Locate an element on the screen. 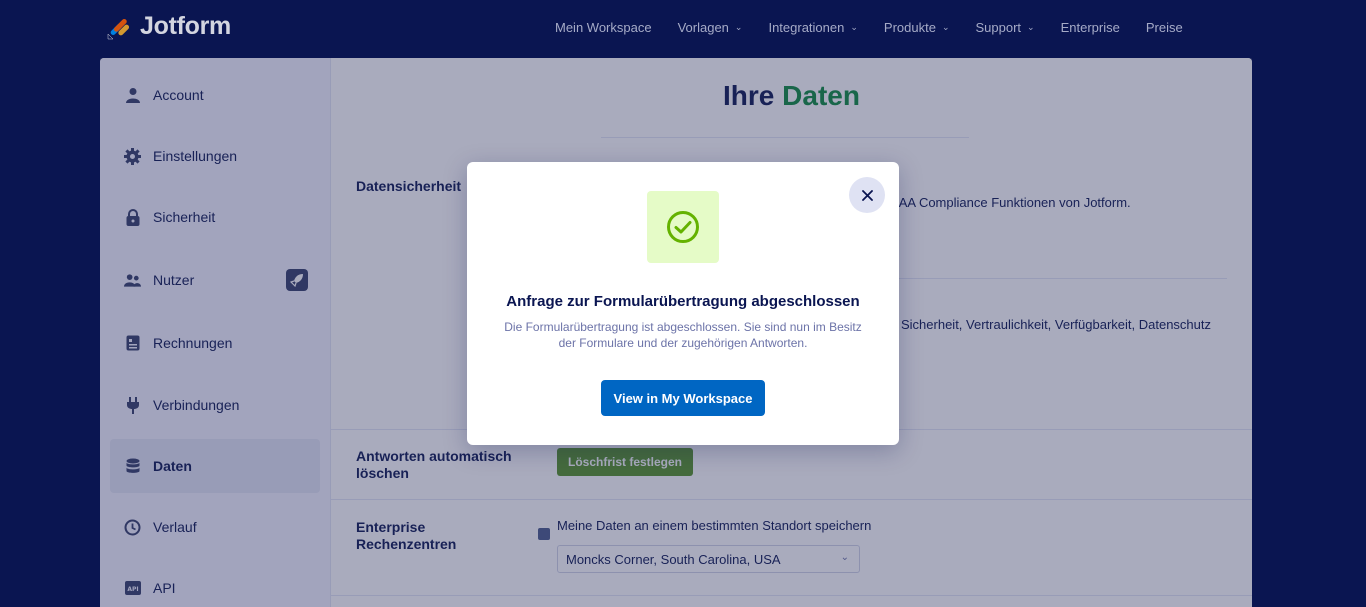 The image size is (1366, 607). success-icon-box is located at coordinates (683, 227).